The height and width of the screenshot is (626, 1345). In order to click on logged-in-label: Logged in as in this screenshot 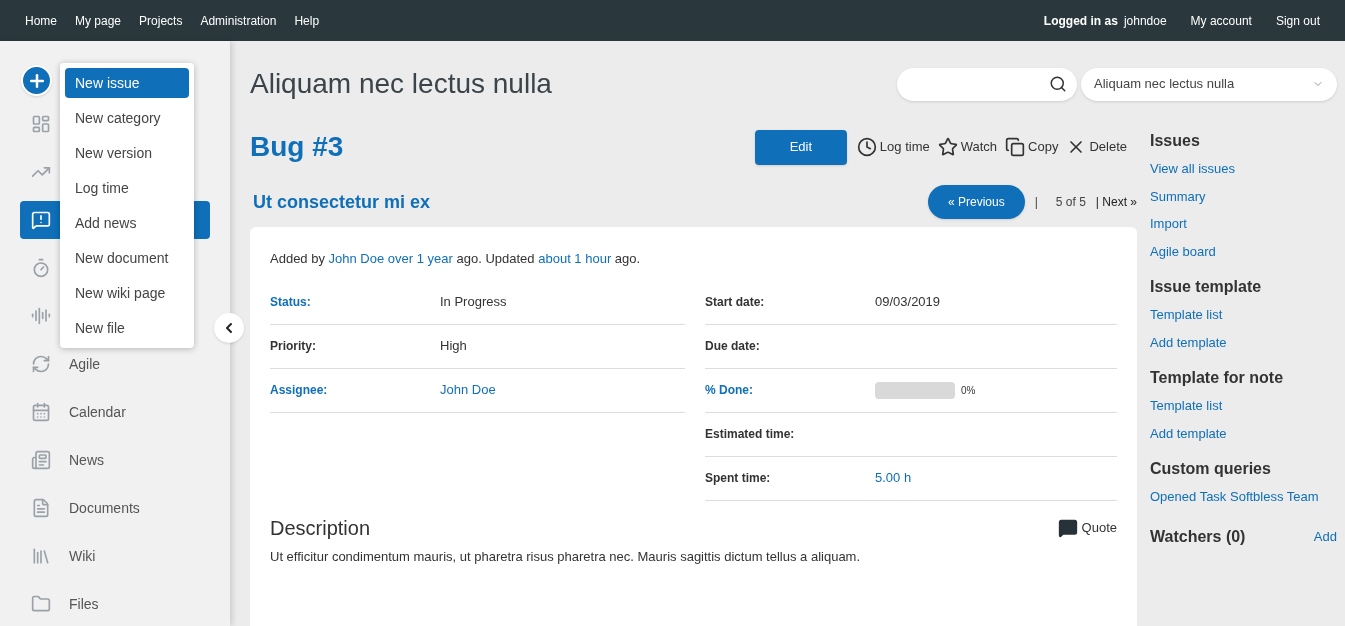, I will do `click(1080, 21)`.